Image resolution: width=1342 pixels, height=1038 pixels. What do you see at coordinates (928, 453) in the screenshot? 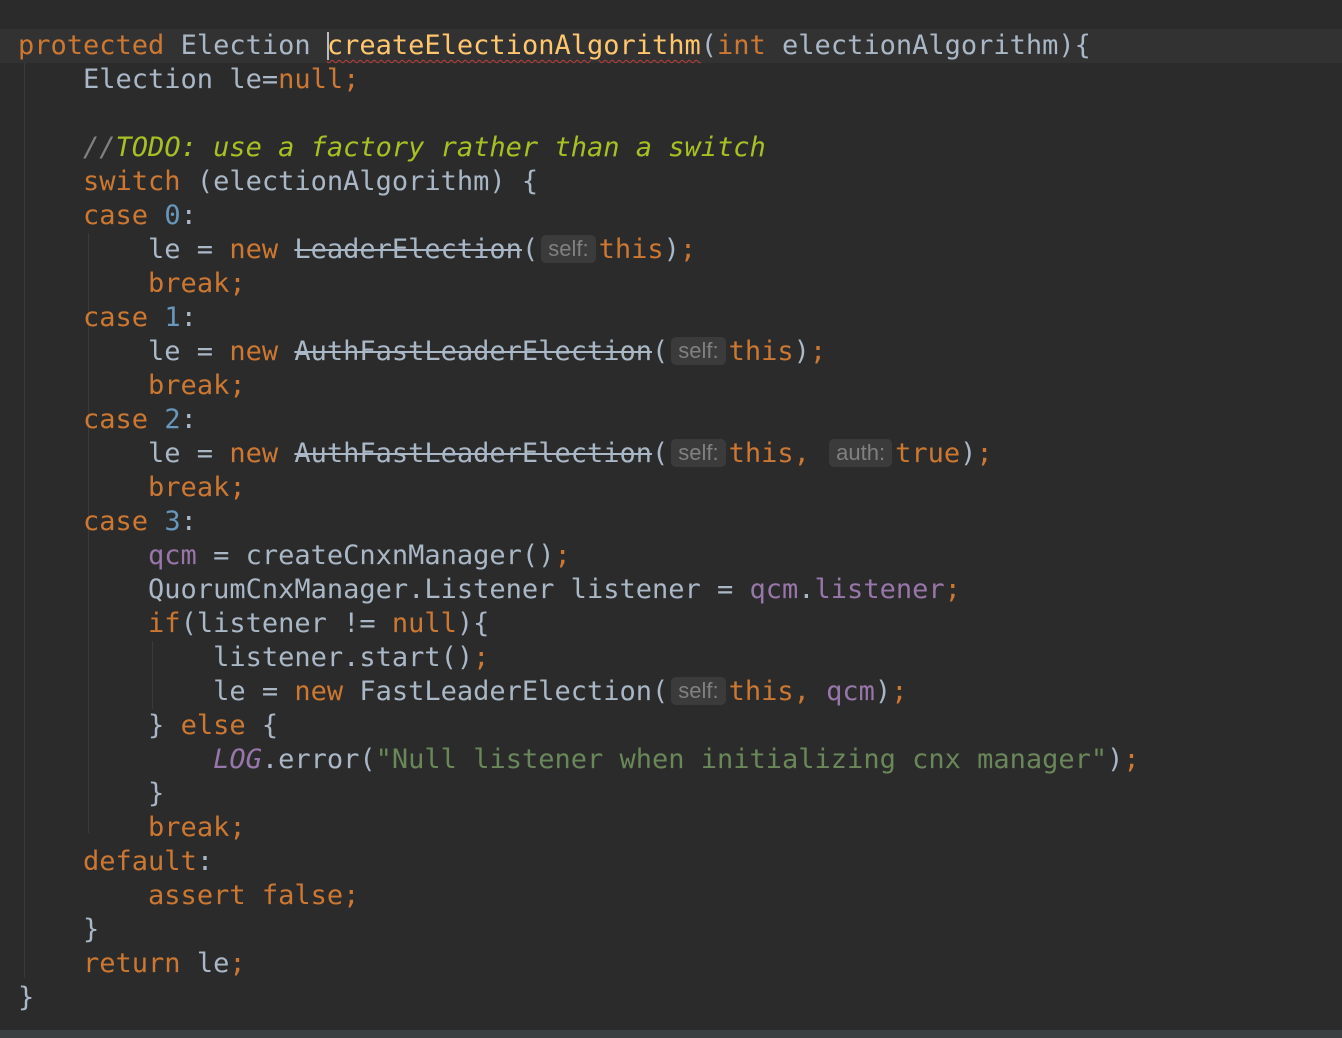
I see `code-token: true` at bounding box center [928, 453].